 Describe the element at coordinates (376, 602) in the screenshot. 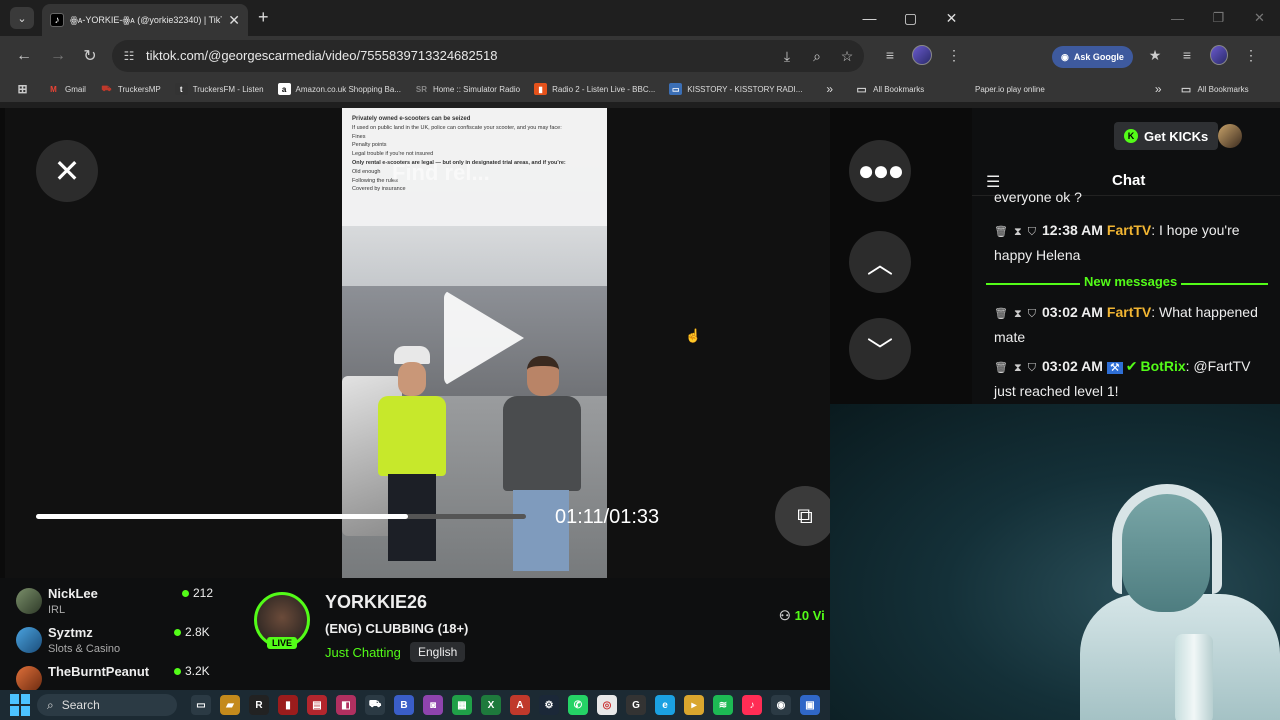

I see `streamer-name: YORKKIE26` at that location.